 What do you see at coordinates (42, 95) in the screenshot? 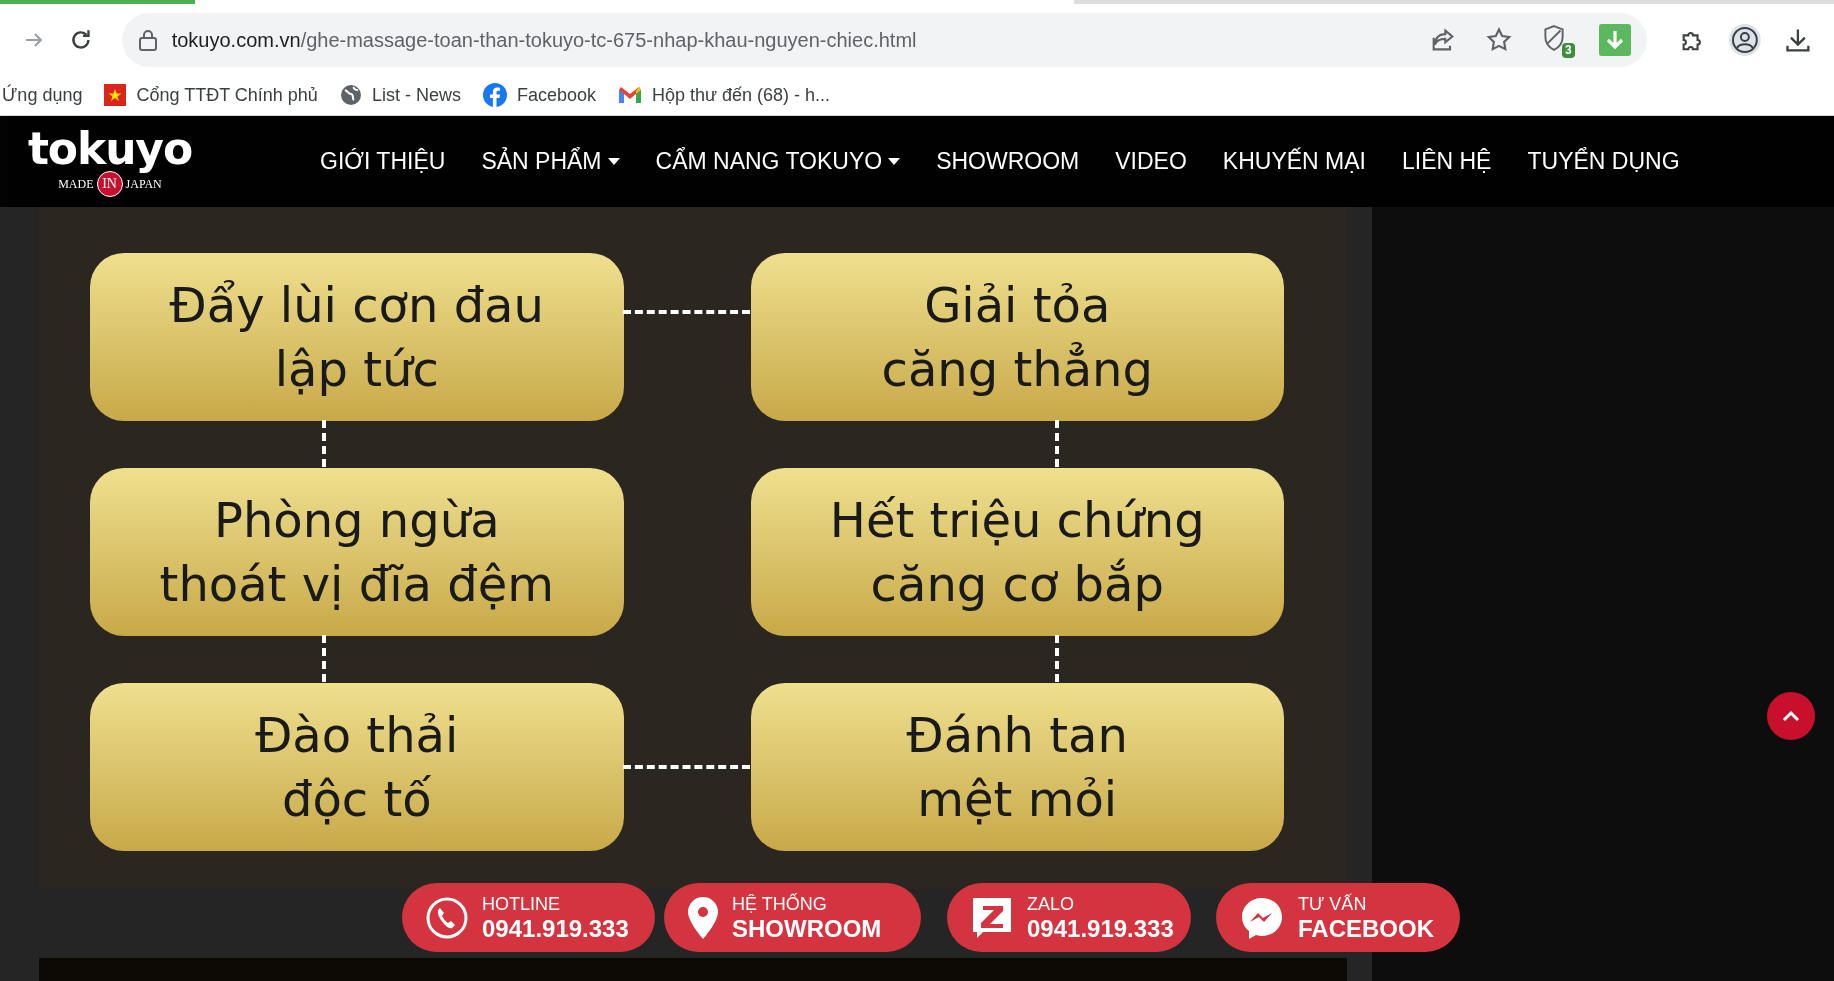
I see `bookmark-link: Ứng dụng` at bounding box center [42, 95].